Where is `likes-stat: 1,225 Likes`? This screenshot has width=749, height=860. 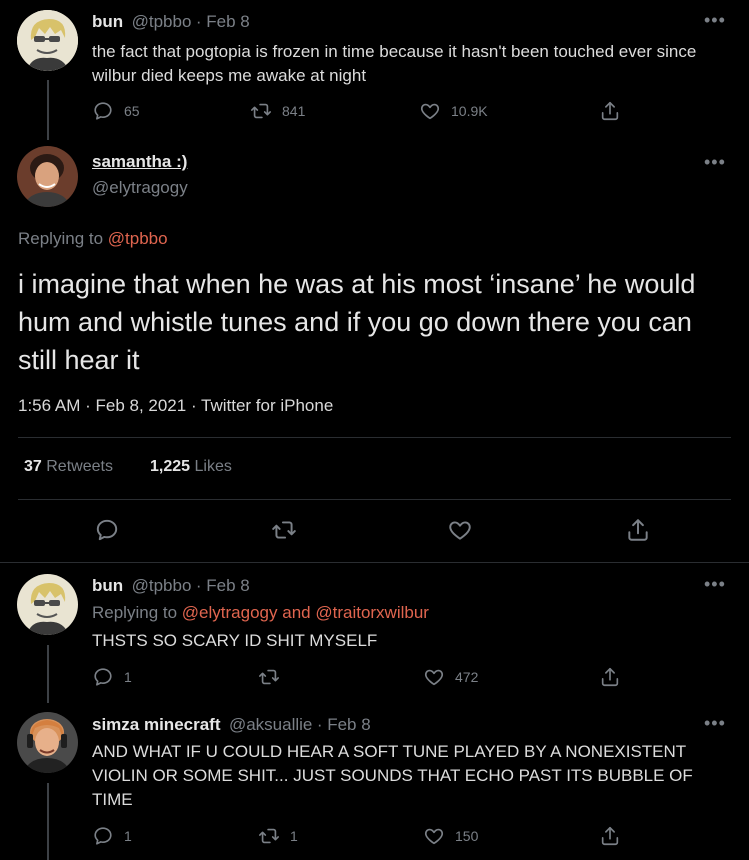
likes-stat: 1,225 Likes is located at coordinates (191, 467).